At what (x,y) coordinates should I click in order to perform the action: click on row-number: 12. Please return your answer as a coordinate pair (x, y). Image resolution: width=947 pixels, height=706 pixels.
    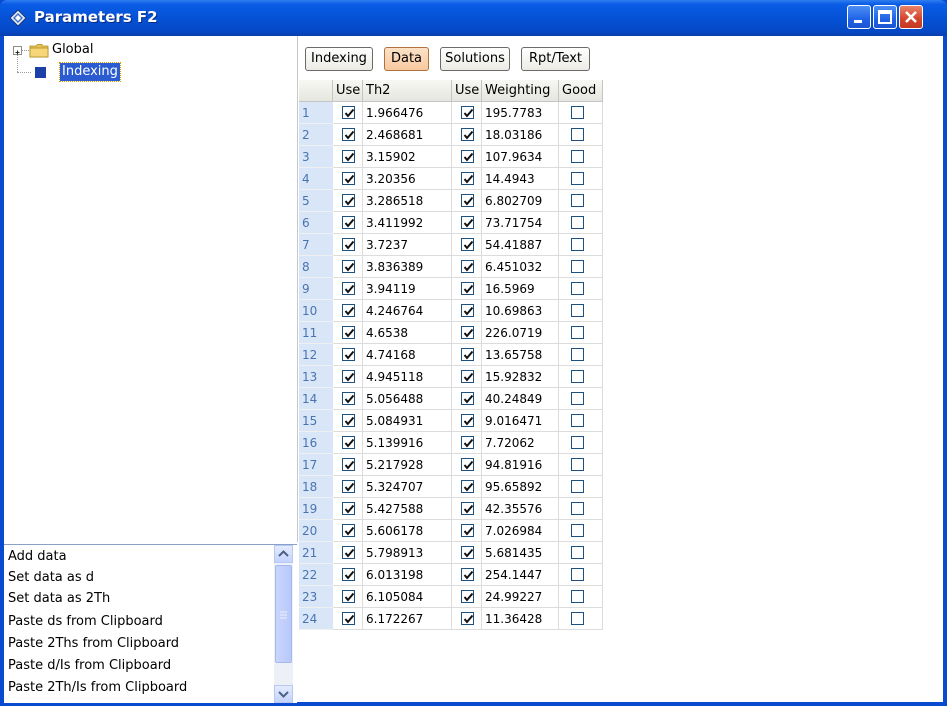
    Looking at the image, I should click on (316, 355).